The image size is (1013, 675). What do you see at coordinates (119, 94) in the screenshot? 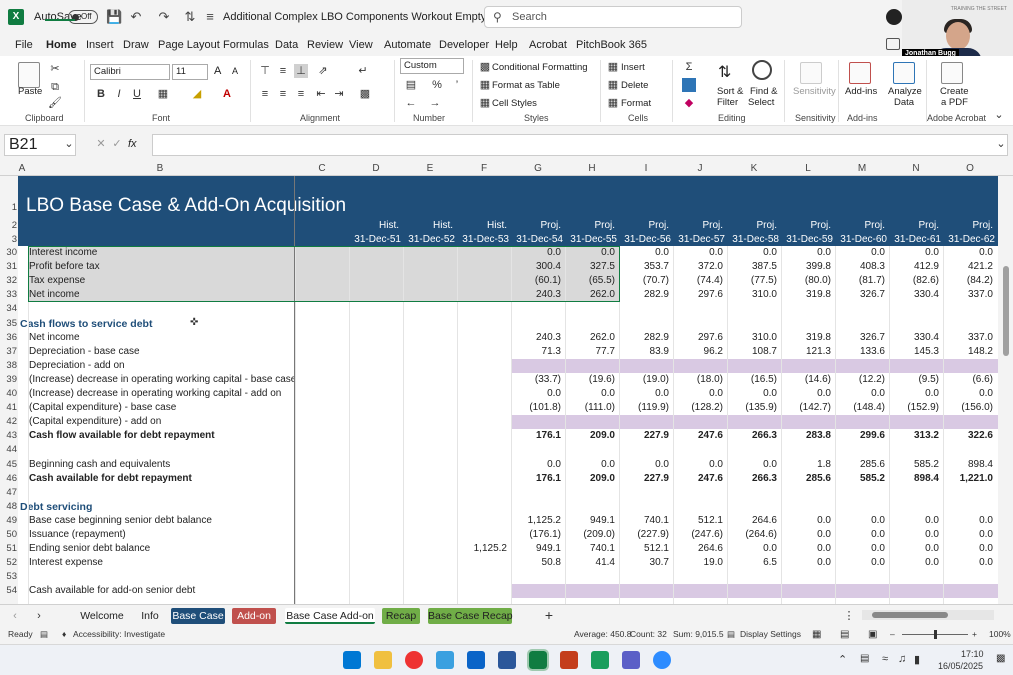
I see `italic-icon: I` at bounding box center [119, 94].